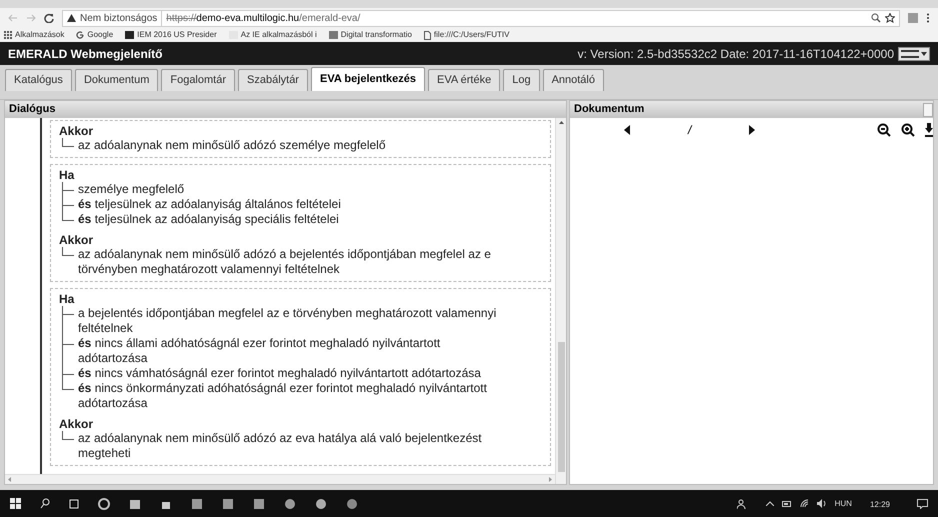 The height and width of the screenshot is (517, 938). What do you see at coordinates (130, 189) in the screenshot?
I see `condition-text: személye megfelelő` at bounding box center [130, 189].